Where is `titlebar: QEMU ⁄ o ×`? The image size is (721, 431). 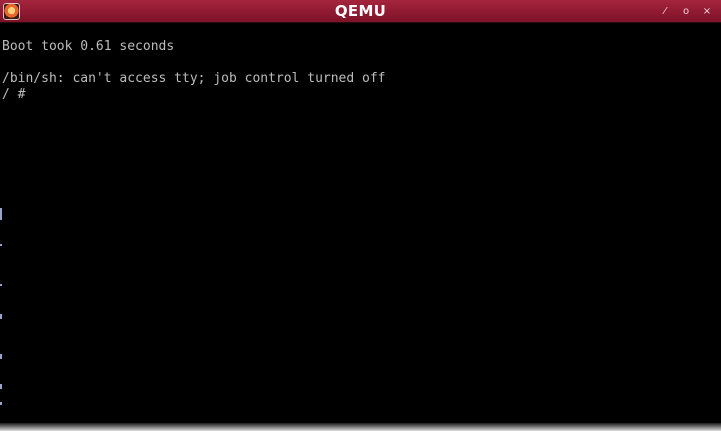
titlebar: QEMU ⁄ o × is located at coordinates (360, 11).